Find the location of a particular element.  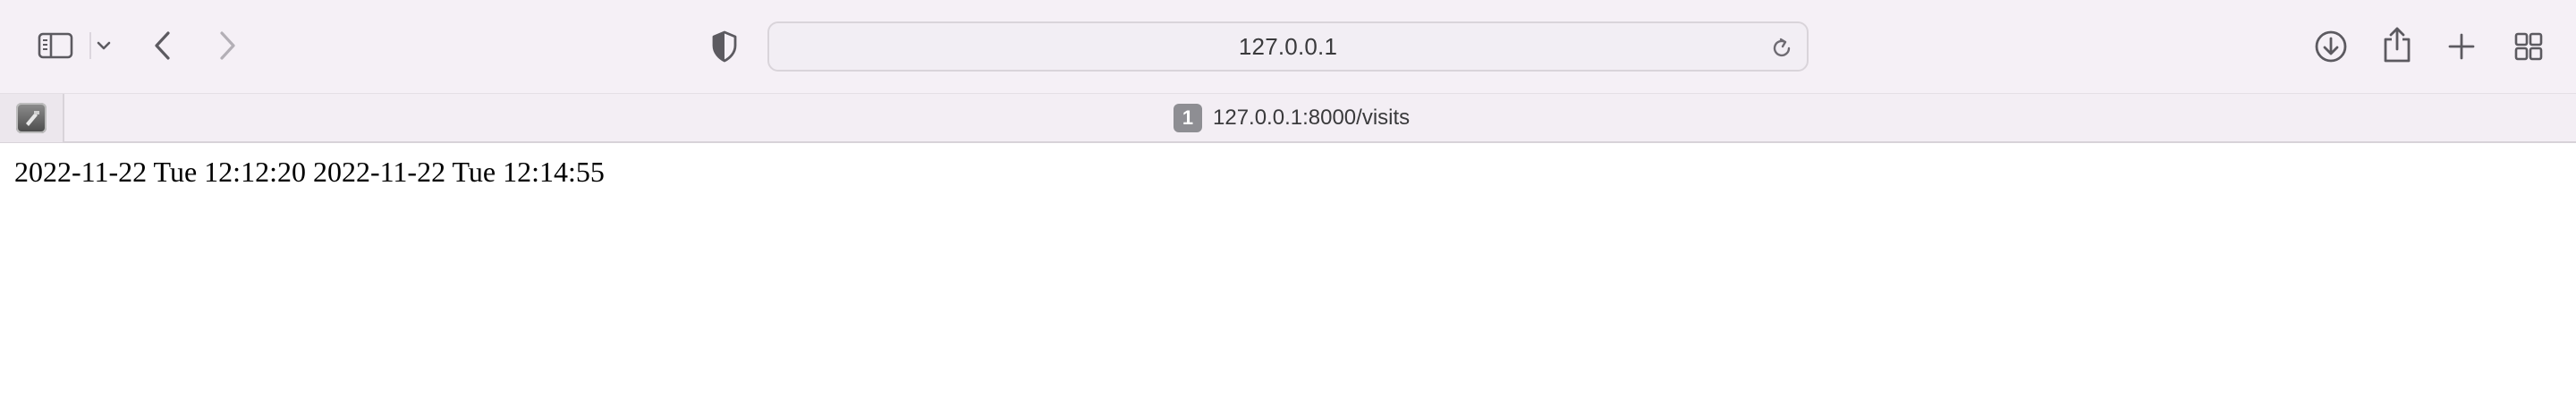

plus-icon is located at coordinates (2461, 46).